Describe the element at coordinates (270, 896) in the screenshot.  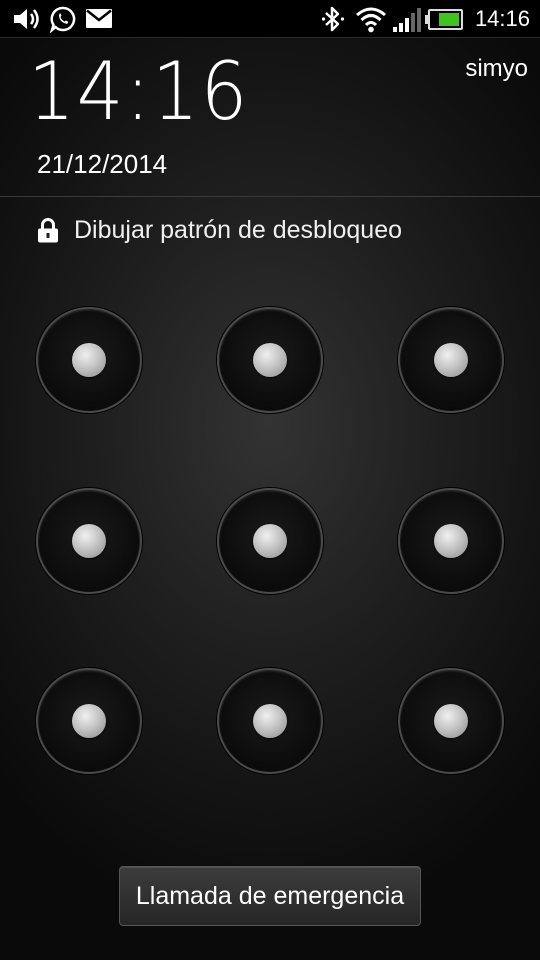
I see `emergency-call-button: Llamada de emergencia` at that location.